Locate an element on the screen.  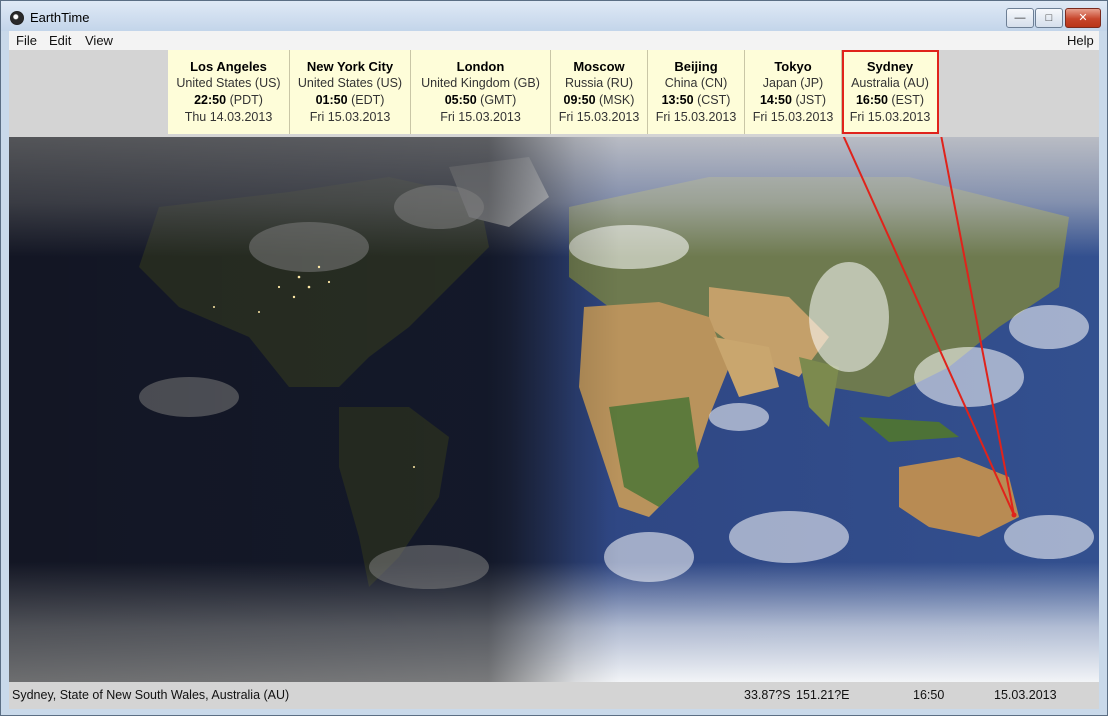
city-time: 05:50 is located at coordinates (460, 100).